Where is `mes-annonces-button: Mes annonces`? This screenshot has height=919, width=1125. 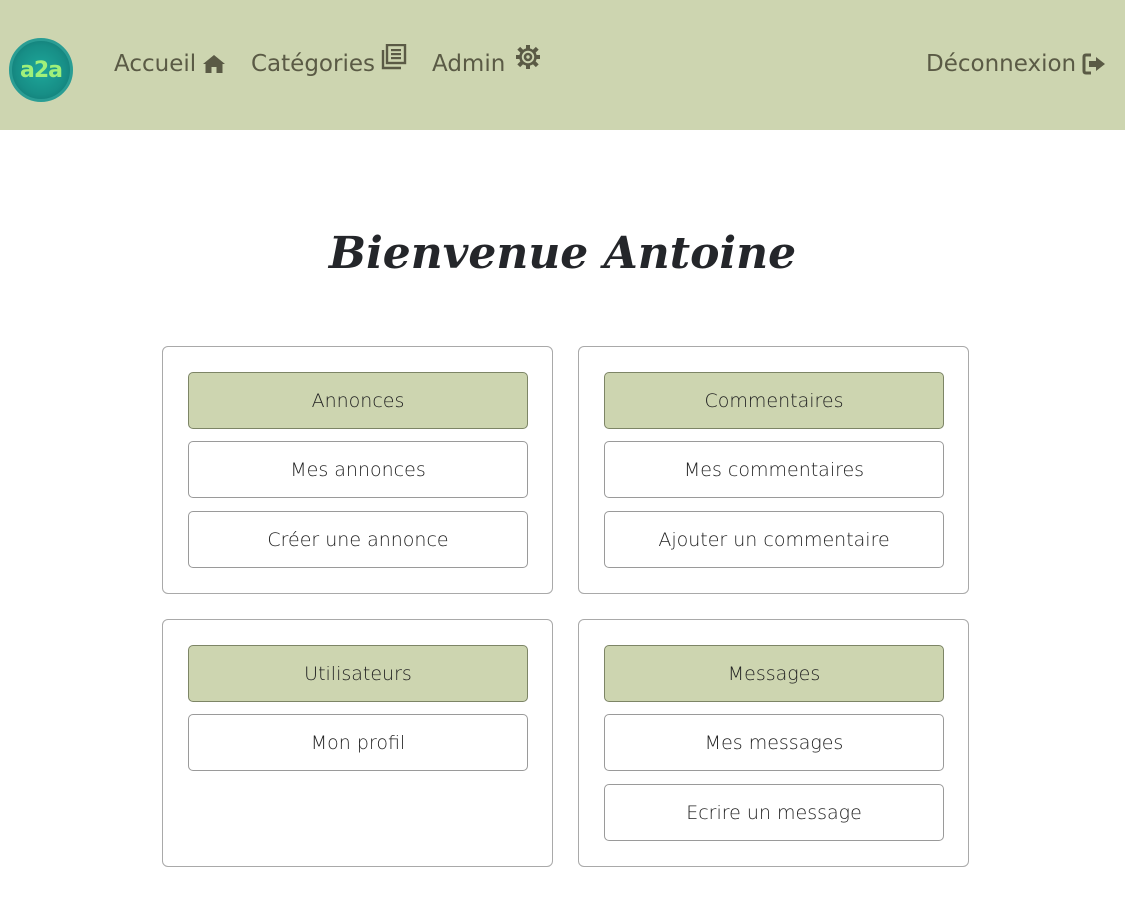
mes-annonces-button: Mes annonces is located at coordinates (358, 469).